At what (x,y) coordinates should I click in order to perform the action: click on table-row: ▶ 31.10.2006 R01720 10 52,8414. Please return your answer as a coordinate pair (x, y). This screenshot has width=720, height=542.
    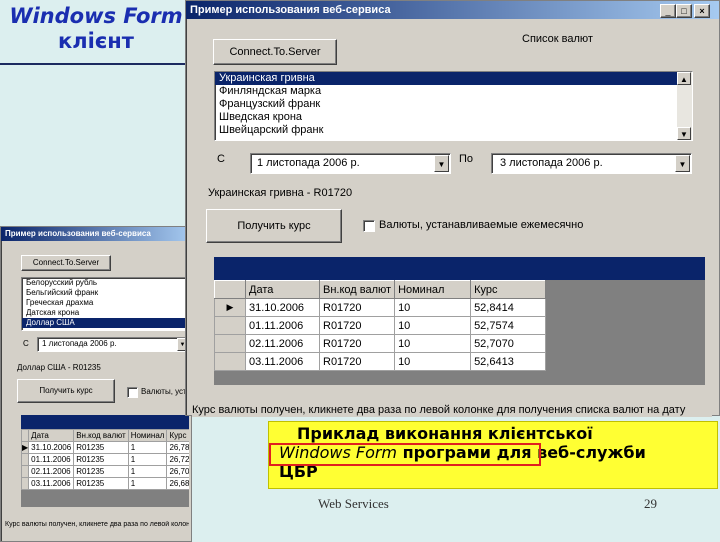
    Looking at the image, I should click on (380, 307).